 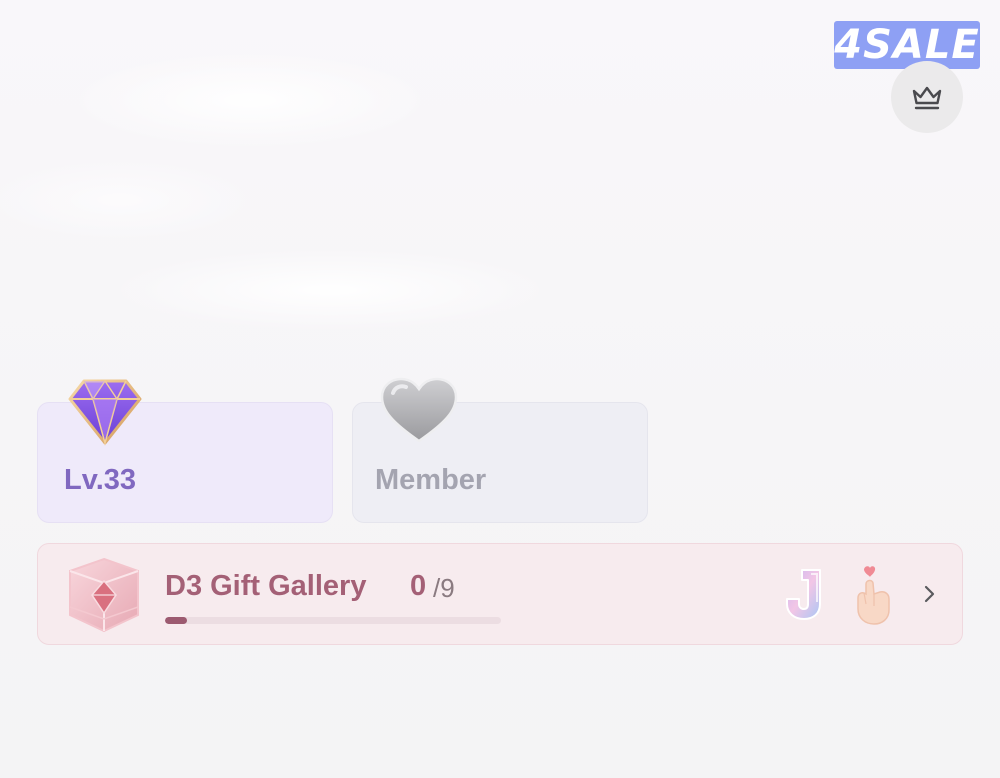 I want to click on gift-gallery-card: D3 Gift Gallery 0 /9, so click(x=500, y=594).